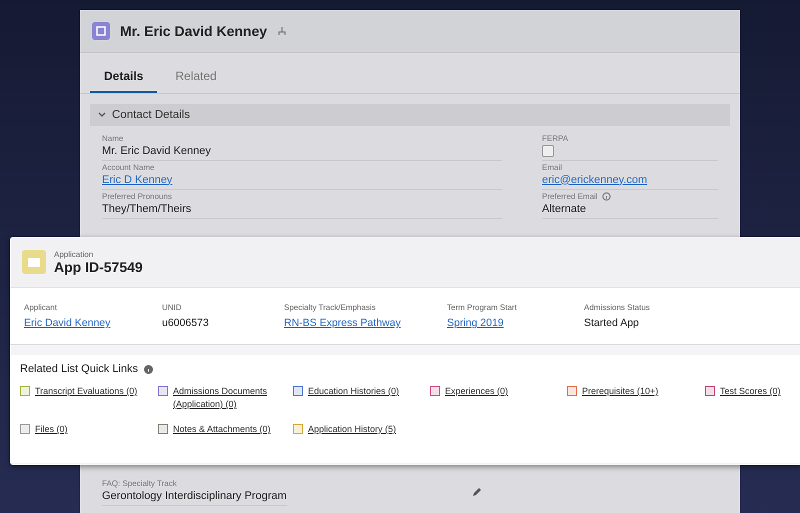 Image resolution: width=800 pixels, height=513 pixels. Describe the element at coordinates (354, 391) in the screenshot. I see `quick-link: Education Histories (0)` at that location.